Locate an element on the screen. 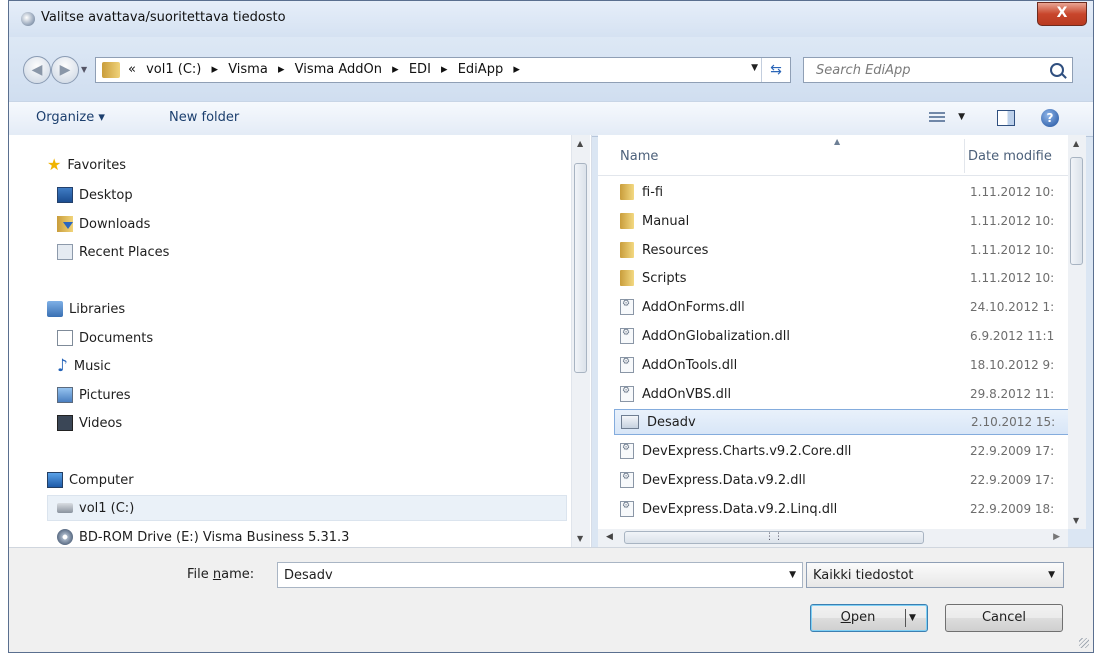 The width and height of the screenshot is (1094, 653). nav-computer: Computer is located at coordinates (90, 480).